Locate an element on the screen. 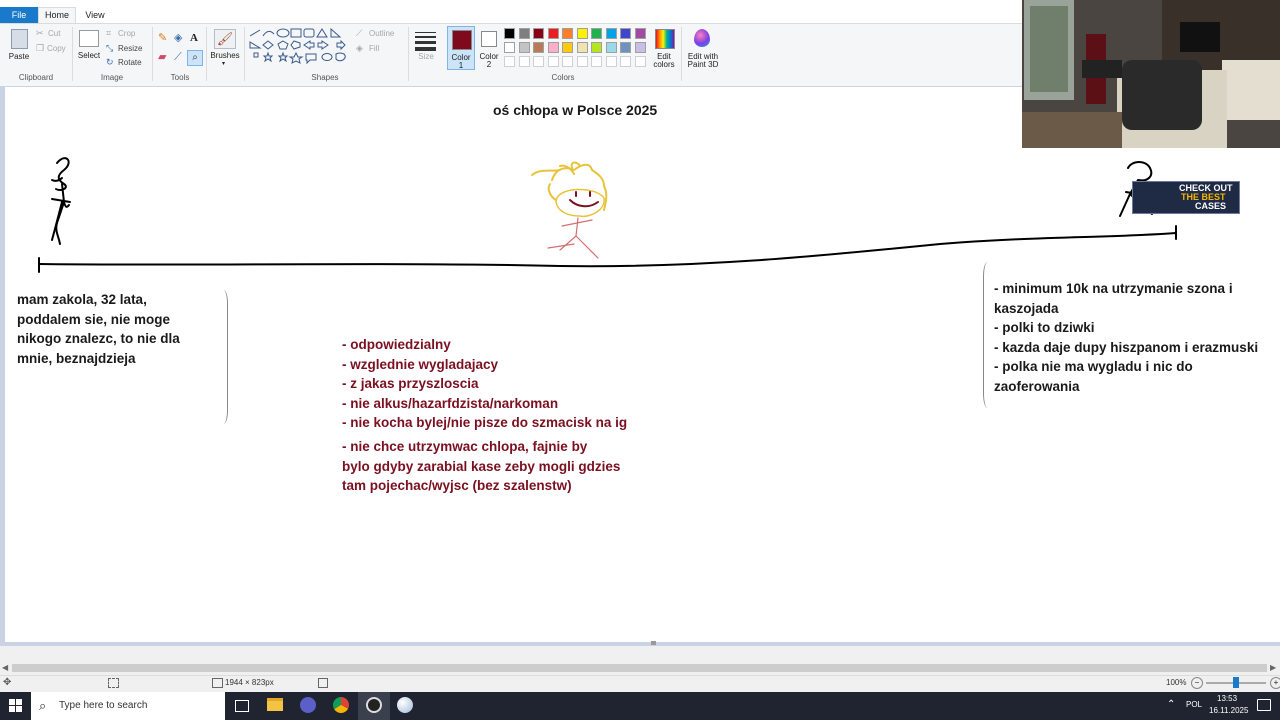  resize-label: Resize is located at coordinates (130, 48).